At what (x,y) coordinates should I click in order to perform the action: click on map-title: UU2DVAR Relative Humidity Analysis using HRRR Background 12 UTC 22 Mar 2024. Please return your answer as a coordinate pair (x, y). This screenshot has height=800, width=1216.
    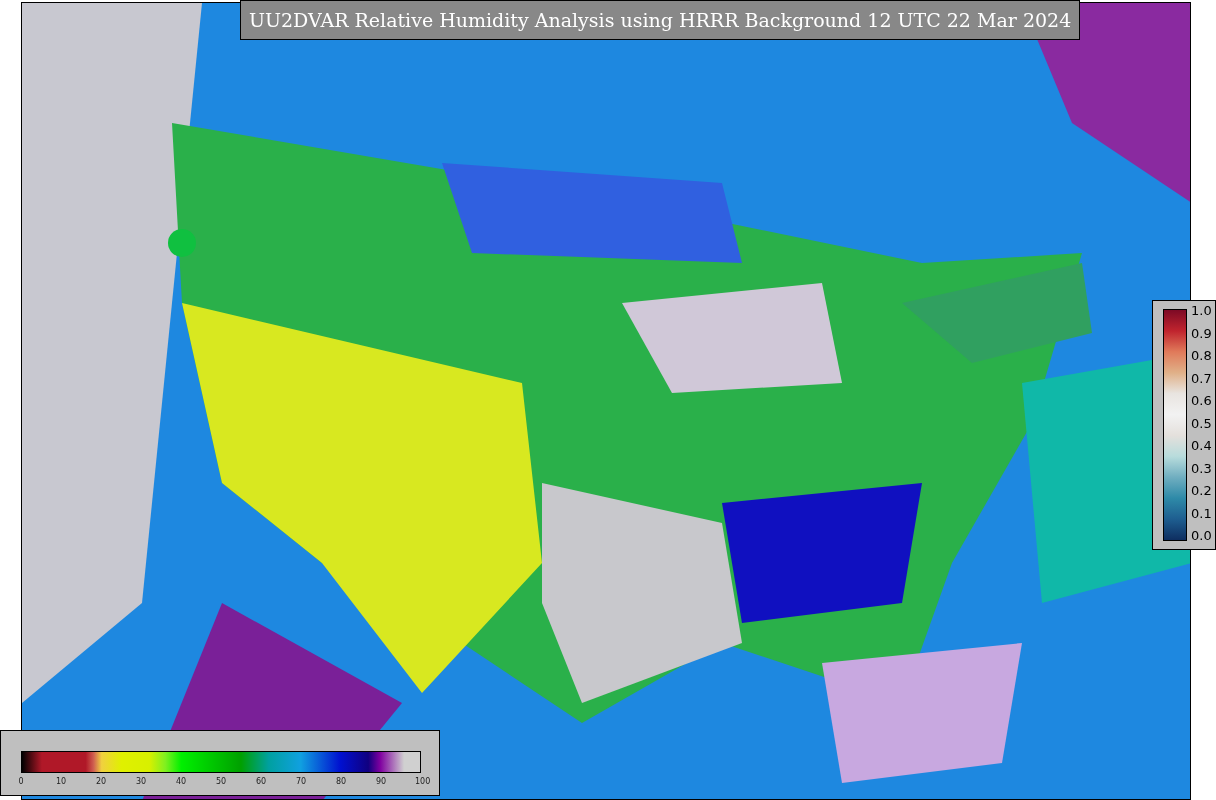
    Looking at the image, I should click on (660, 20).